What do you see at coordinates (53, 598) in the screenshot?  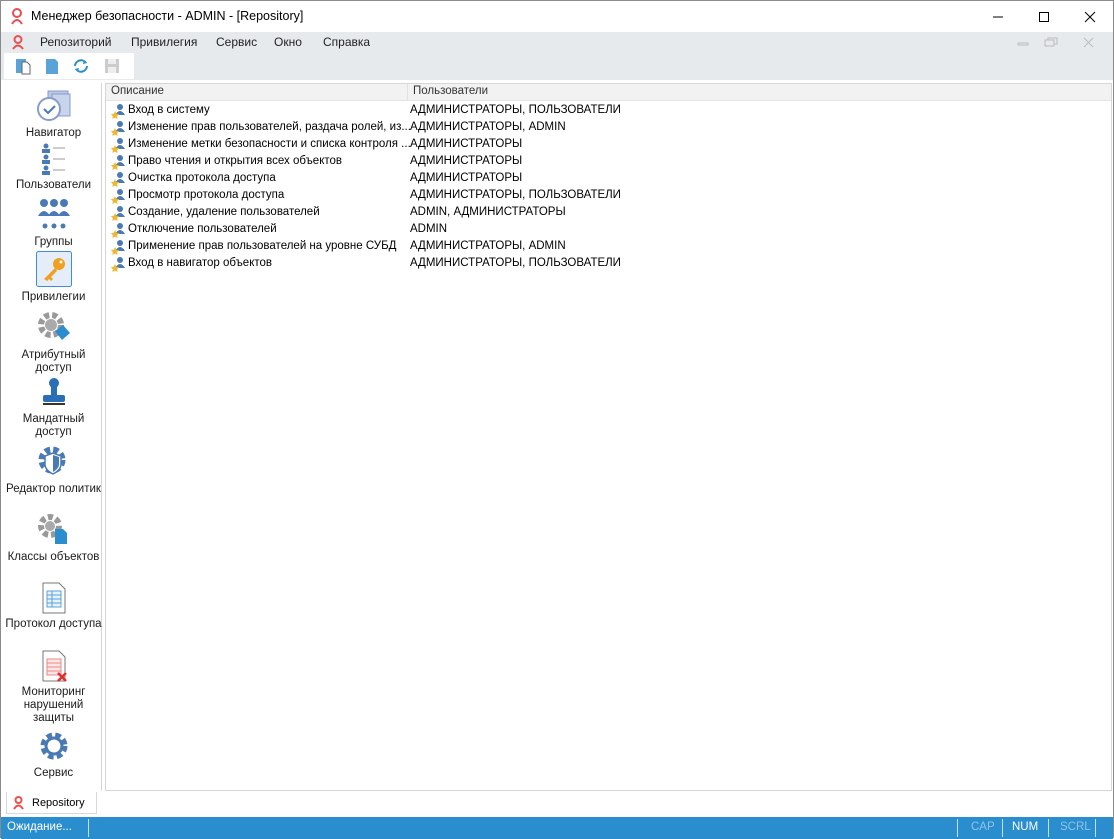 I see `log-icon` at bounding box center [53, 598].